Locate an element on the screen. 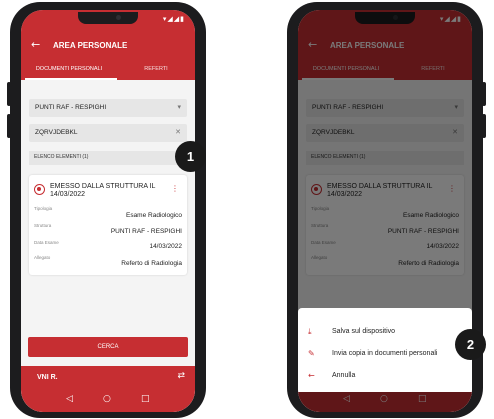 Image resolution: width=494 pixels, height=419 pixels. tab-bar: DOCUMENTI PERSONALI REFERTI is located at coordinates (108, 70).